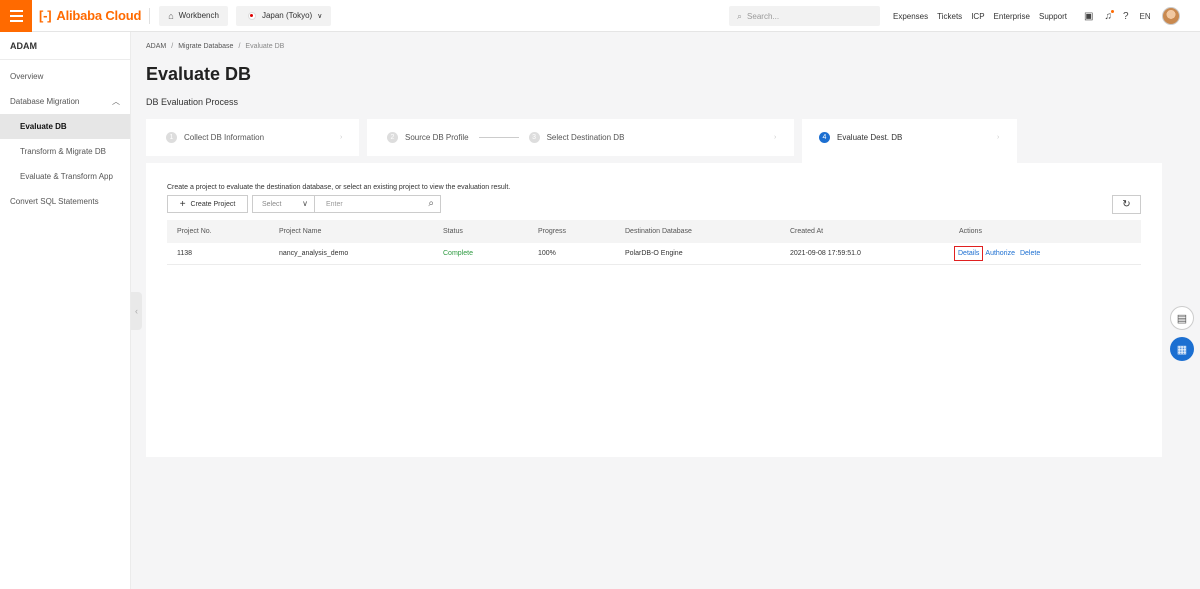  I want to click on top-links: Expenses Tickets ICP Enterprise Support, so click(984, 16).